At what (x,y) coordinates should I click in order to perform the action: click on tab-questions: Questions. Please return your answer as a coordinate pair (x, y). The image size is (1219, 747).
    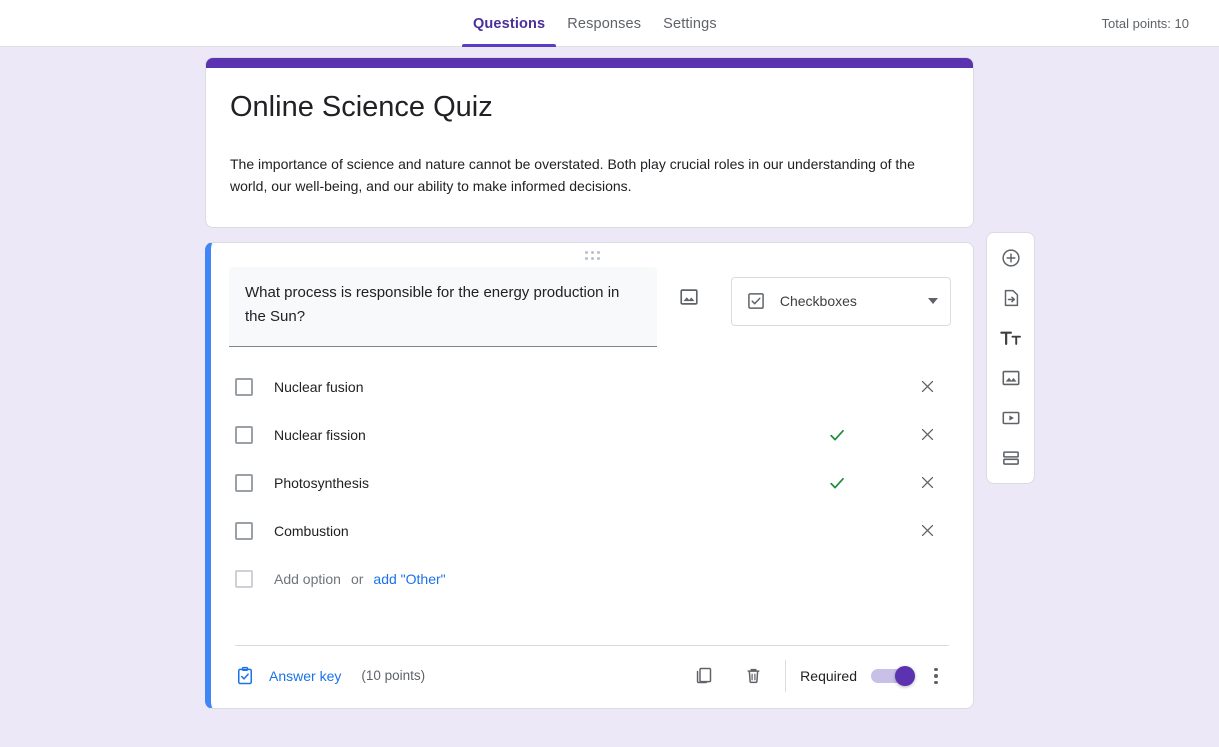
    Looking at the image, I should click on (509, 23).